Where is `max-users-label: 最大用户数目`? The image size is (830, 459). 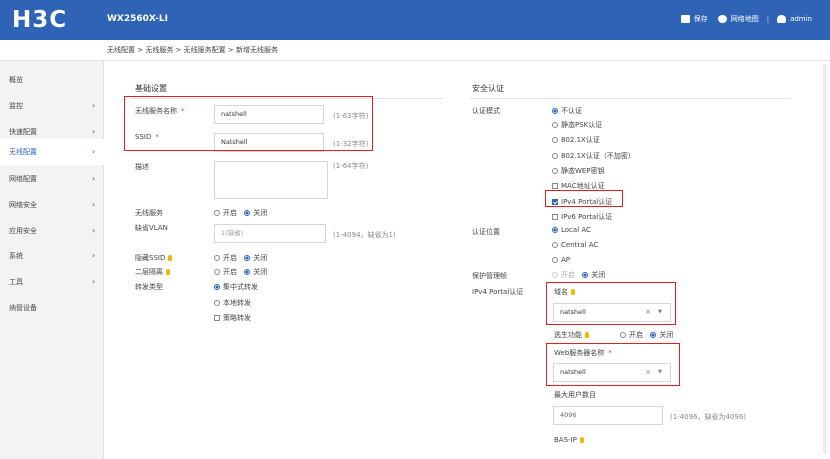
max-users-label: 最大用户数目 is located at coordinates (575, 395).